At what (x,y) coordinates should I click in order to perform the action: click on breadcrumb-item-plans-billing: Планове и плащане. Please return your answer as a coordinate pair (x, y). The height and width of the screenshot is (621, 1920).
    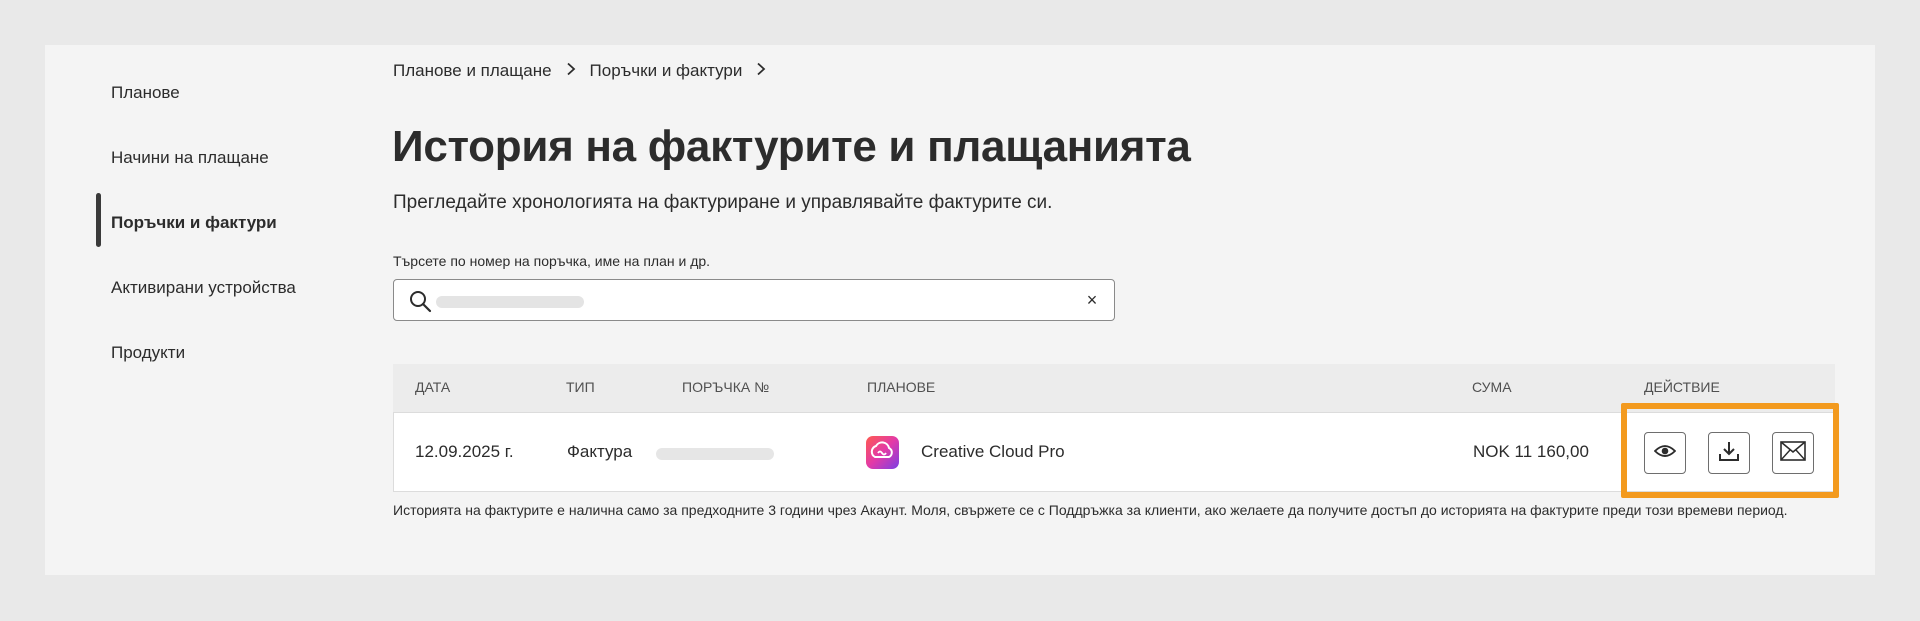
    Looking at the image, I should click on (472, 71).